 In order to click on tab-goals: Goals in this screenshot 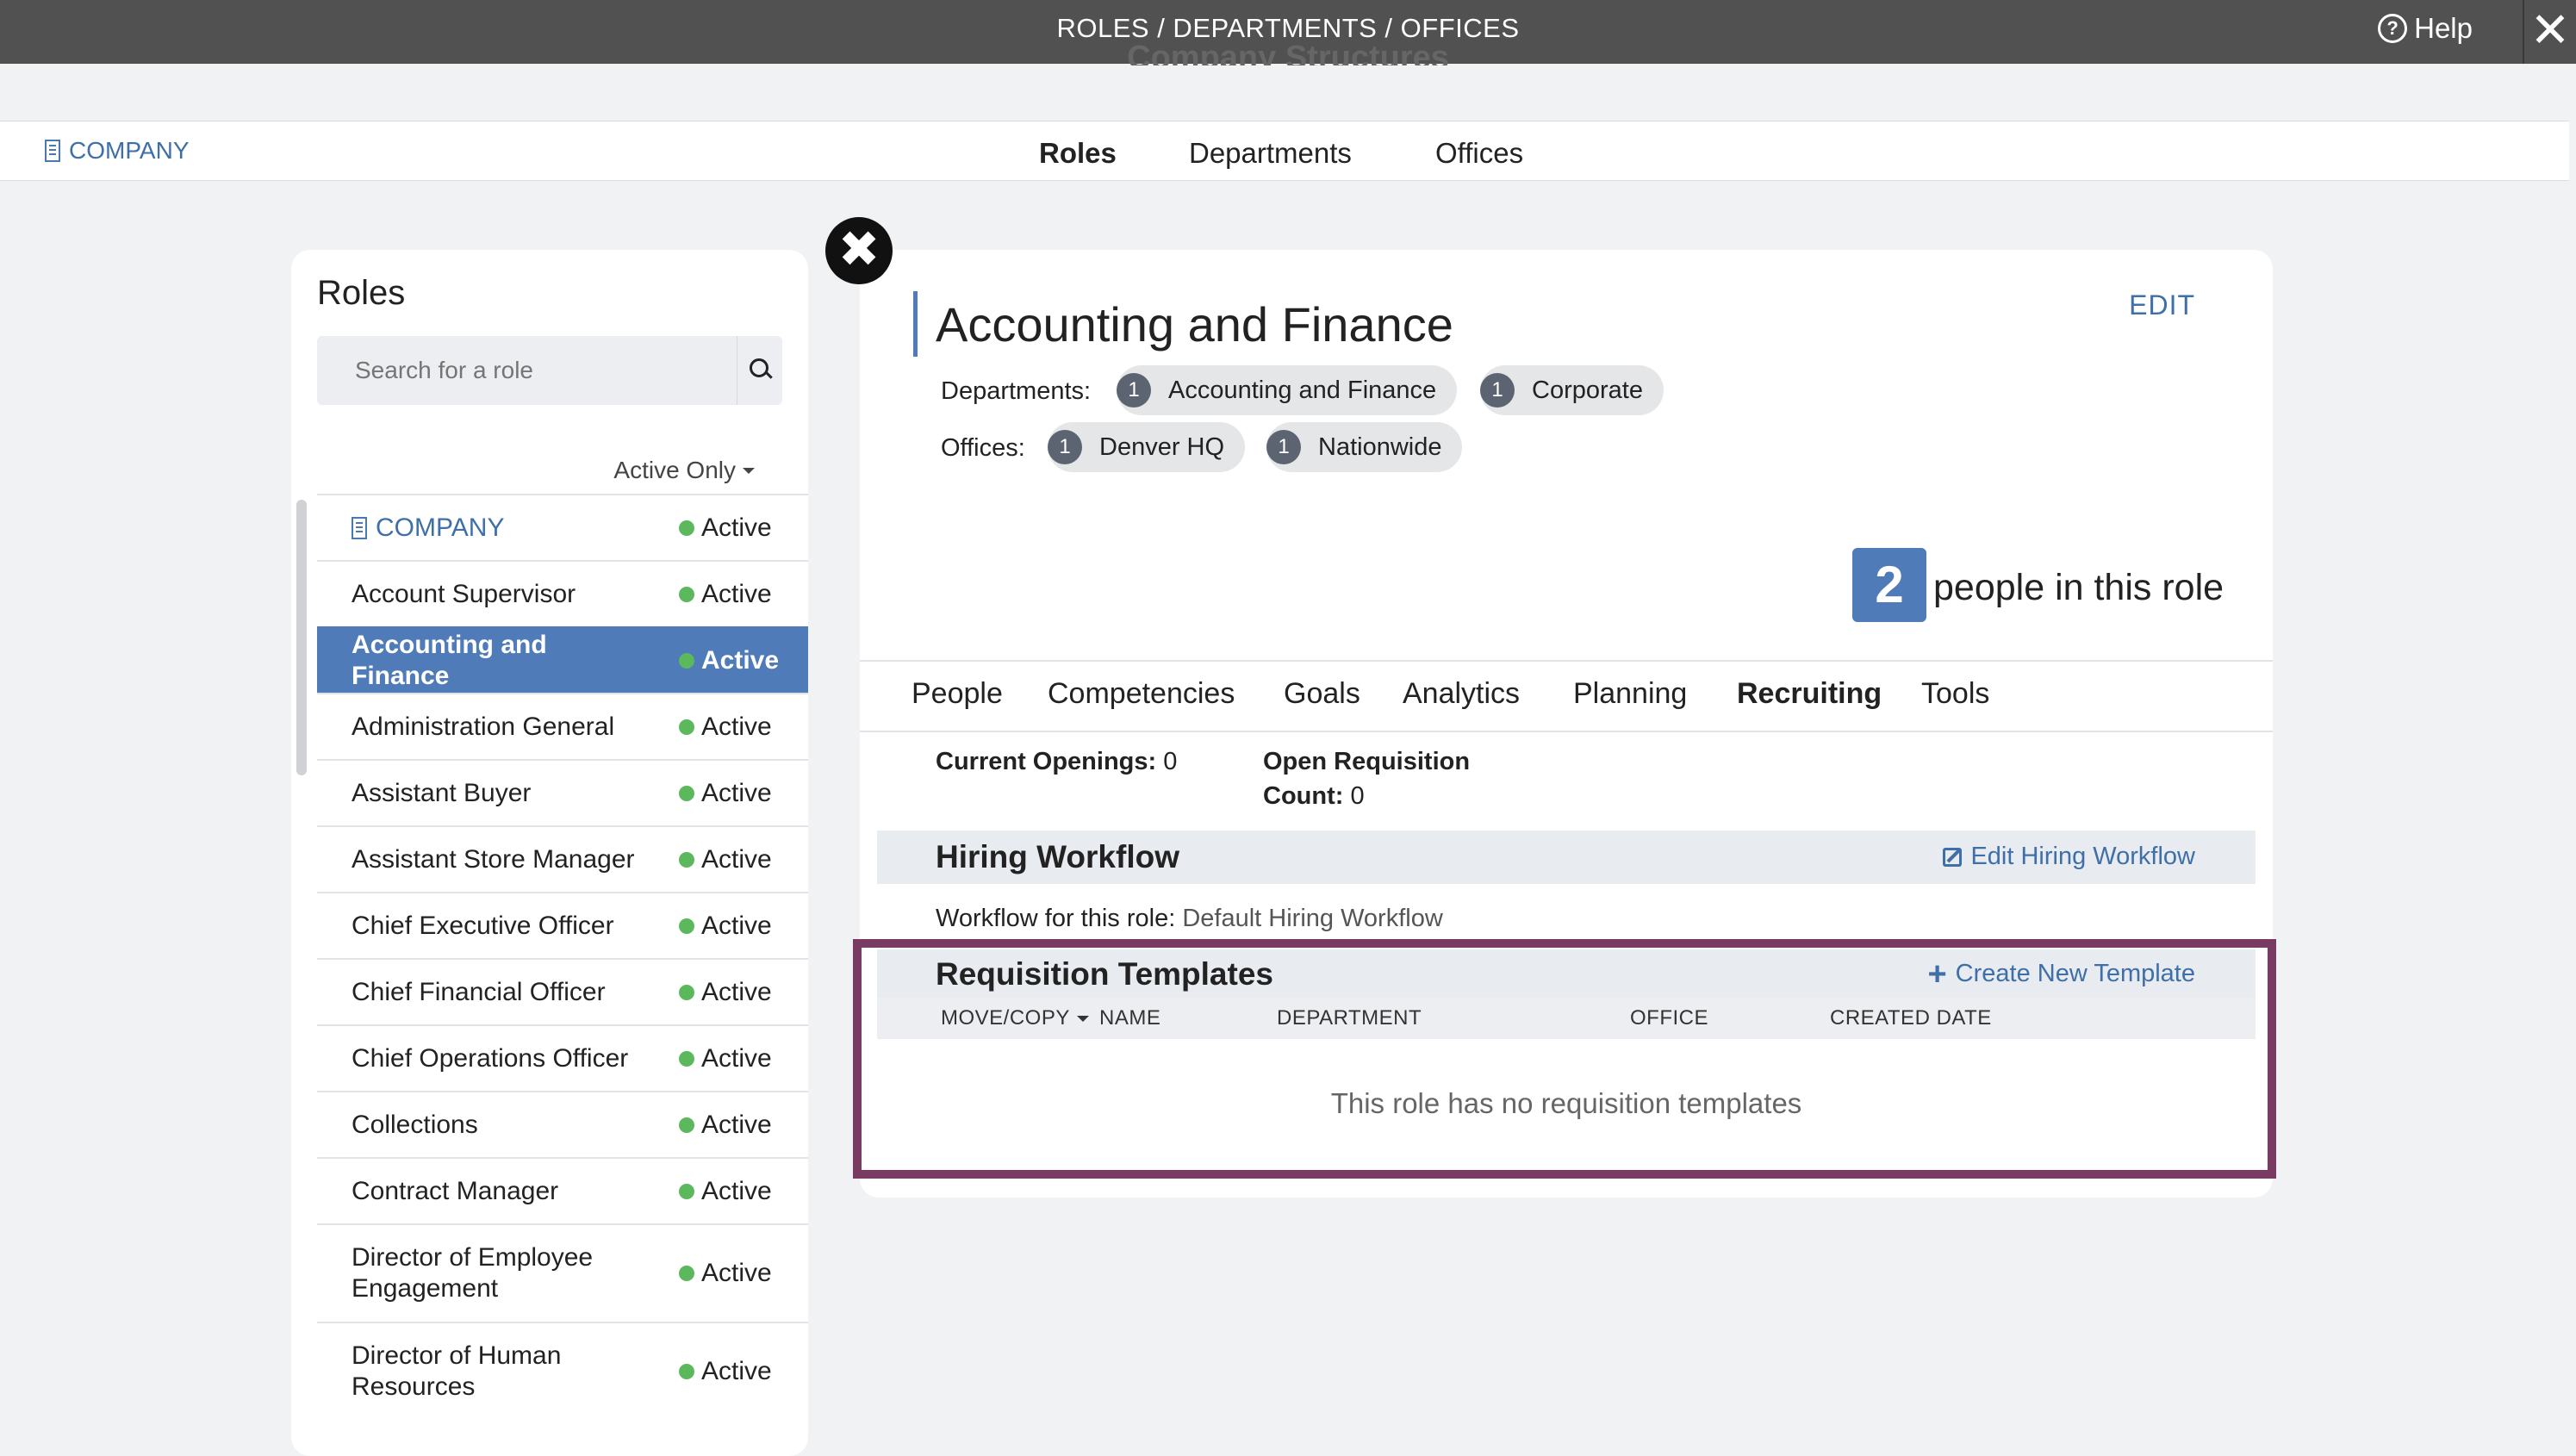, I will do `click(1322, 694)`.